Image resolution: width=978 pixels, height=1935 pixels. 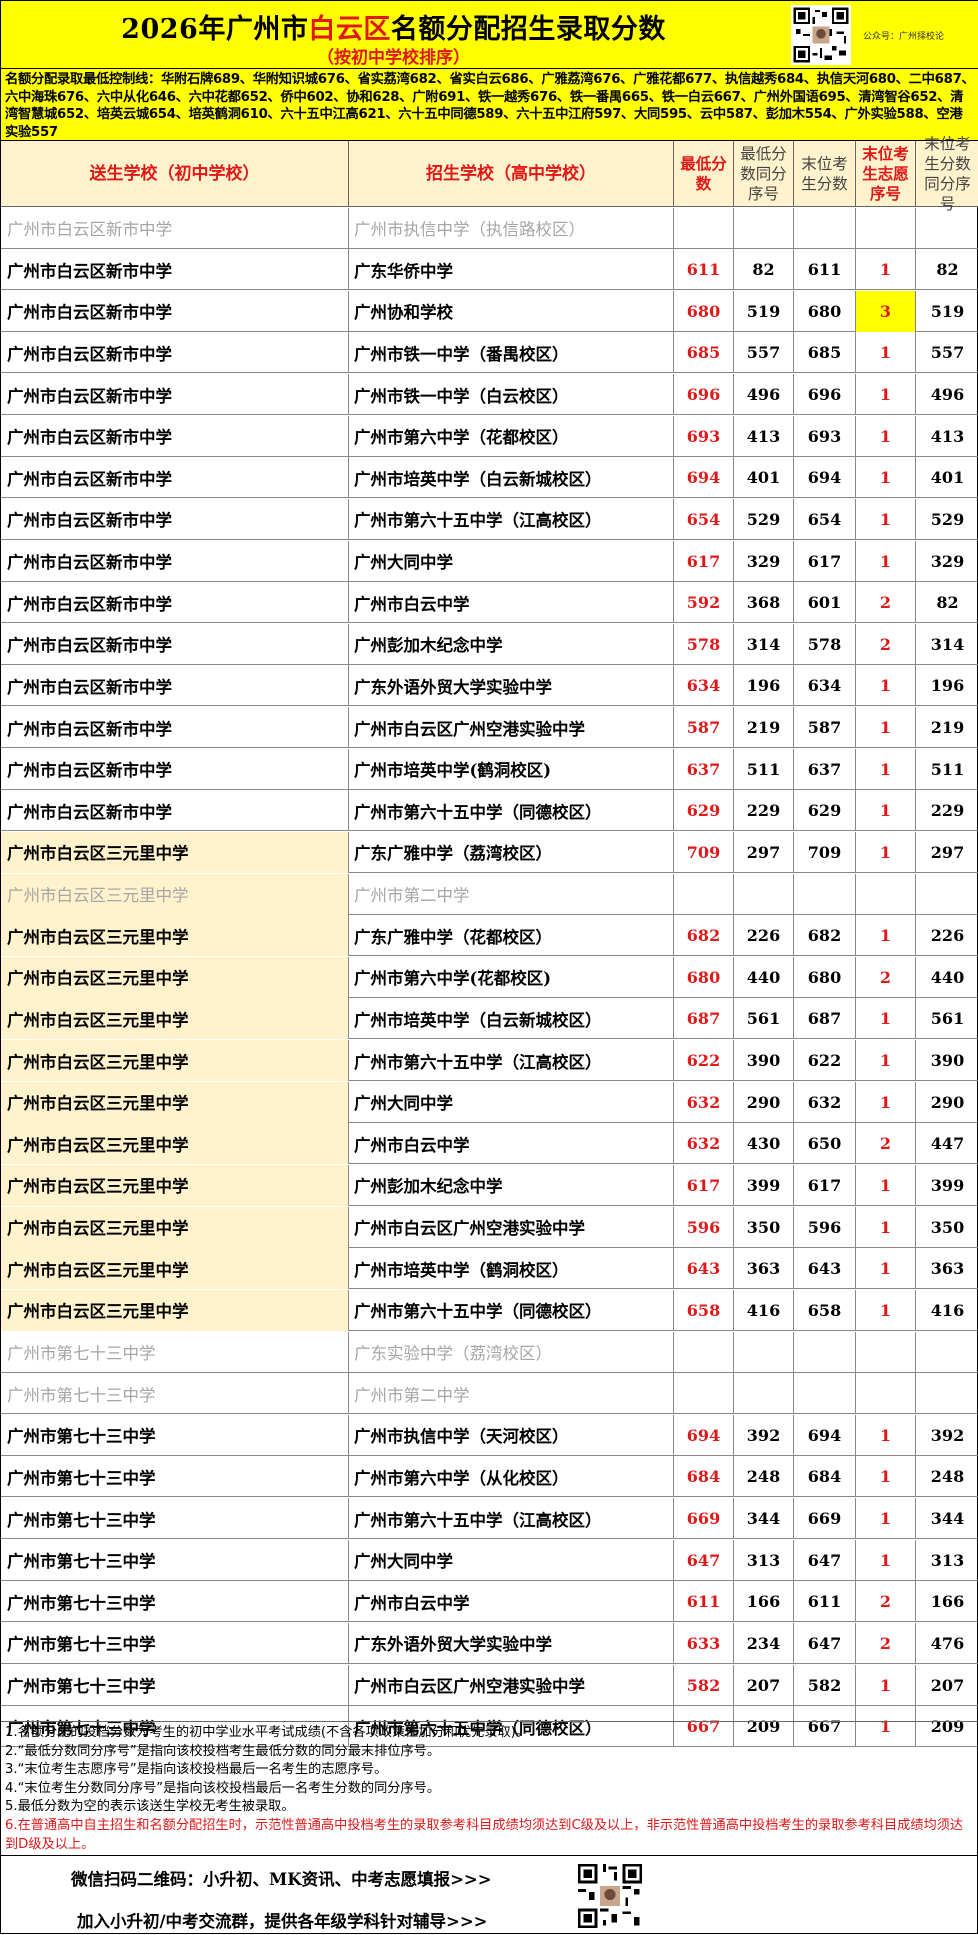 What do you see at coordinates (764, 270) in the screenshot?
I see `min-rank-cell: 82` at bounding box center [764, 270].